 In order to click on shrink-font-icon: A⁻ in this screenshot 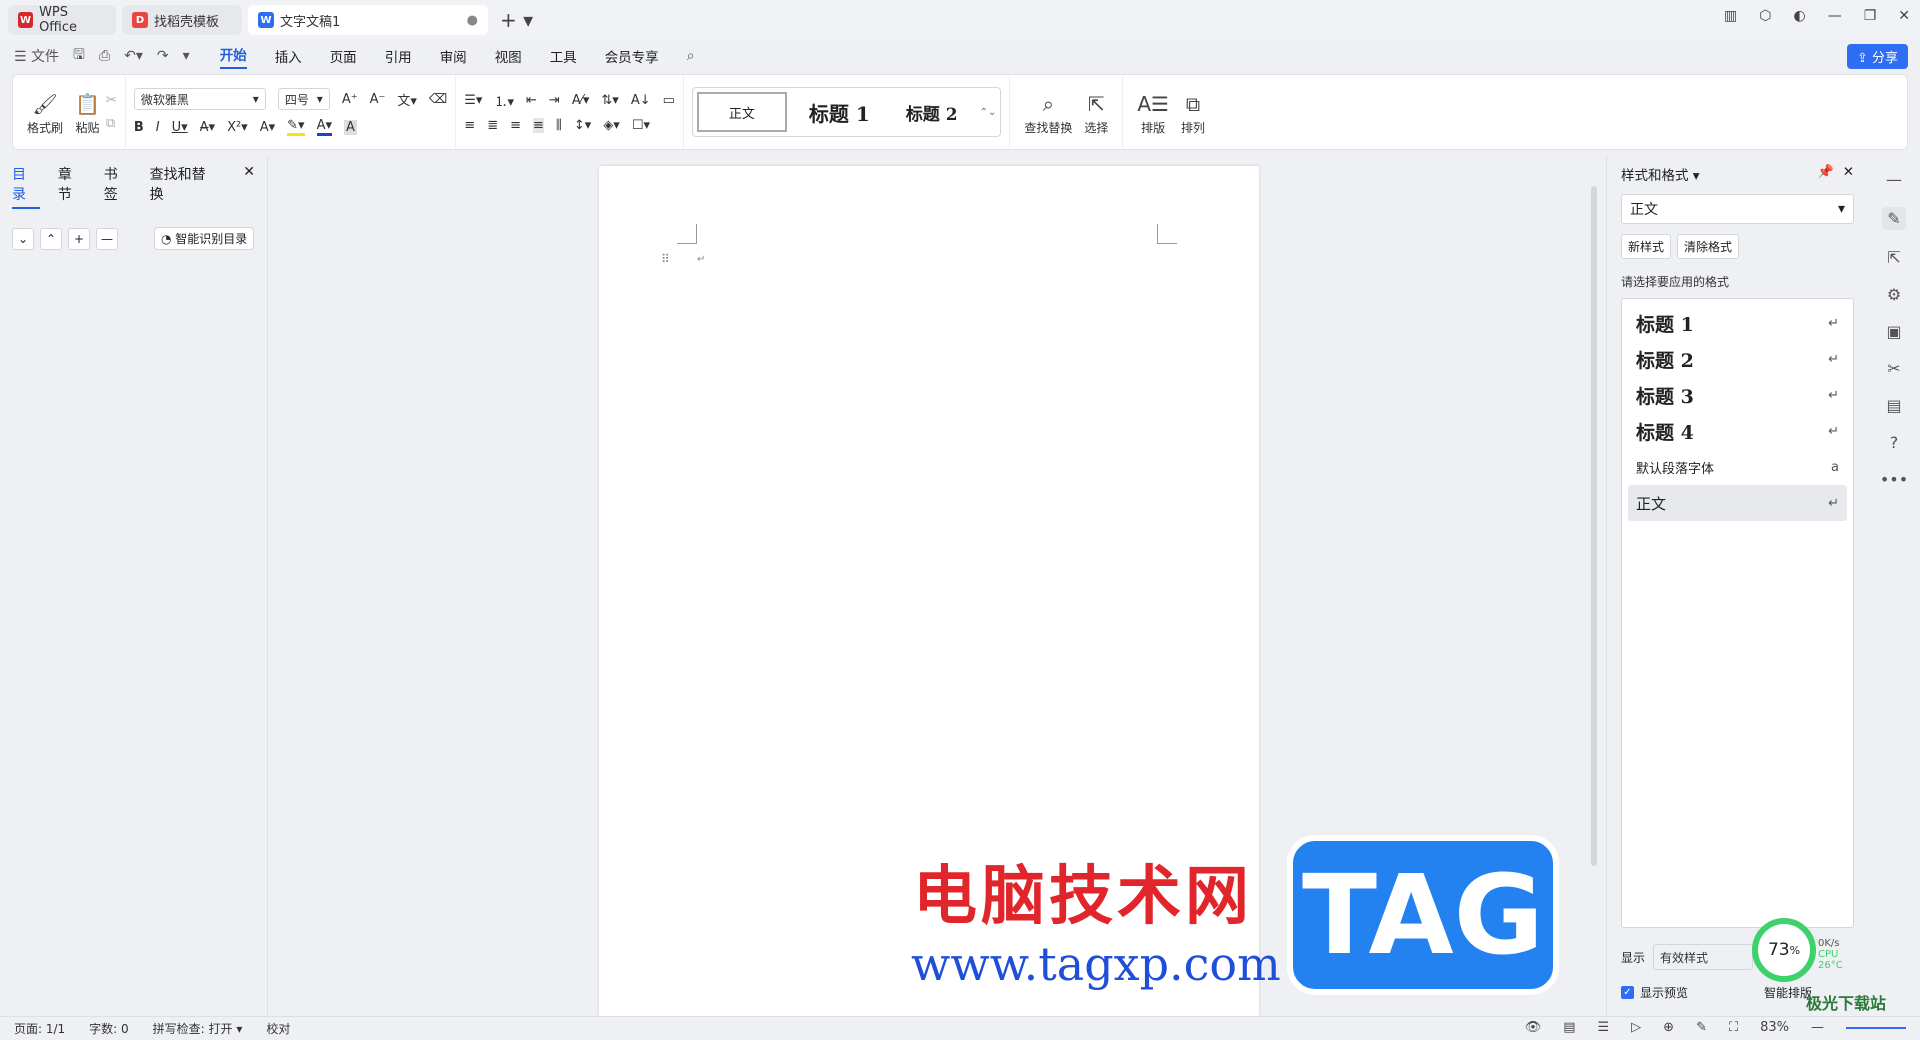, I will do `click(378, 99)`.